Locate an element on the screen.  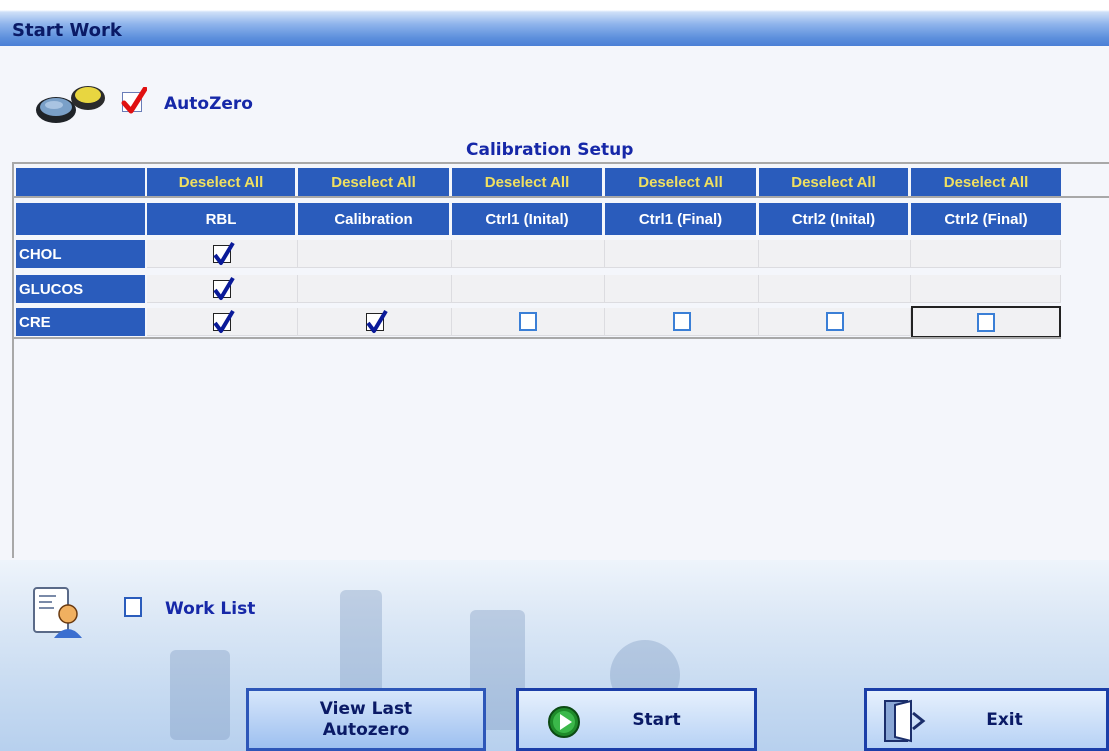
cre-ctrl1-initial-checkbox is located at coordinates (528, 321).